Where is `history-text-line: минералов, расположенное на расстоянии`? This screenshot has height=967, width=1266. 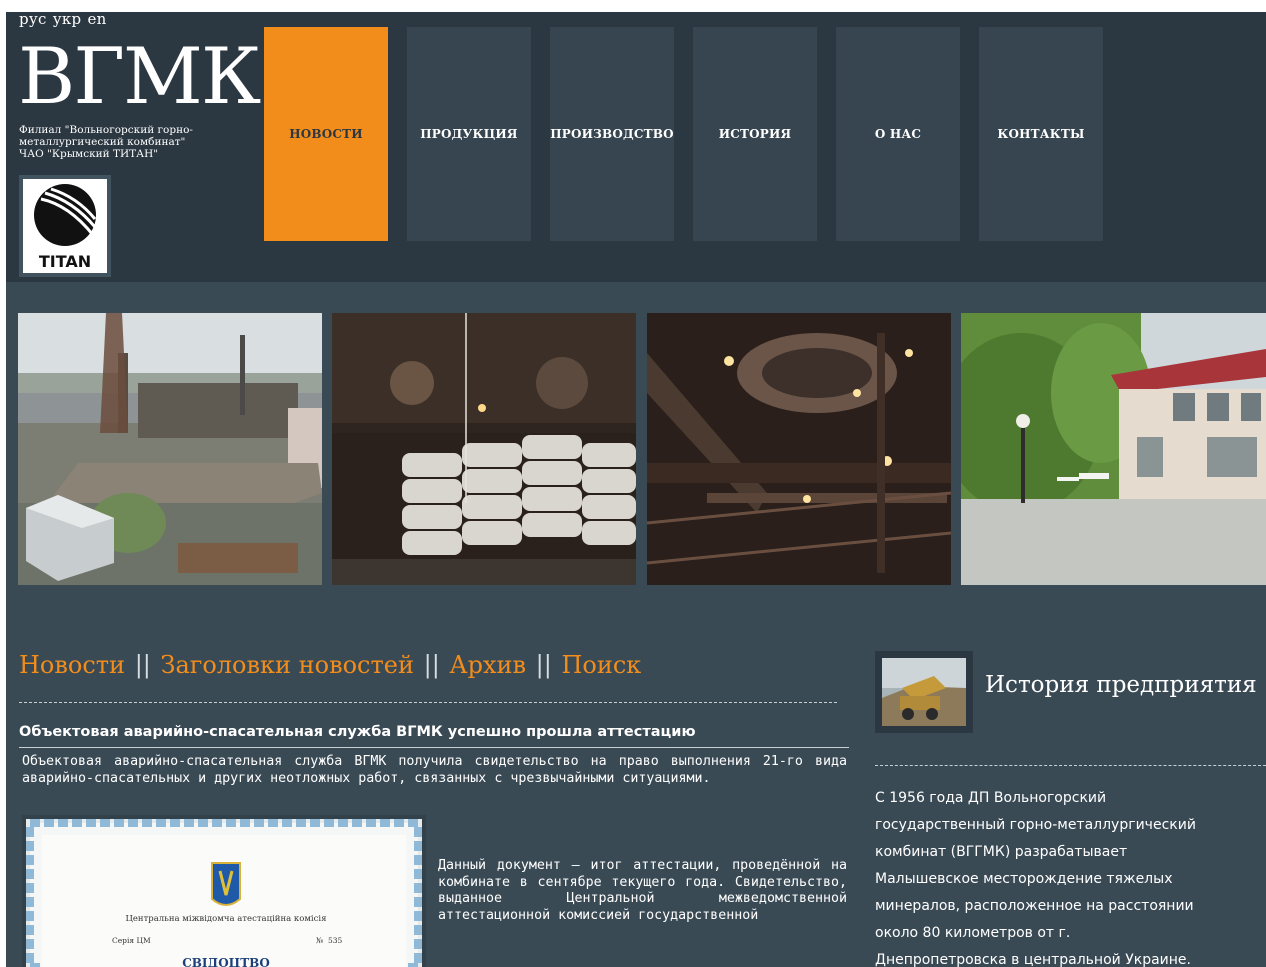 history-text-line: минералов, расположенное на расстоянии is located at coordinates (1034, 906).